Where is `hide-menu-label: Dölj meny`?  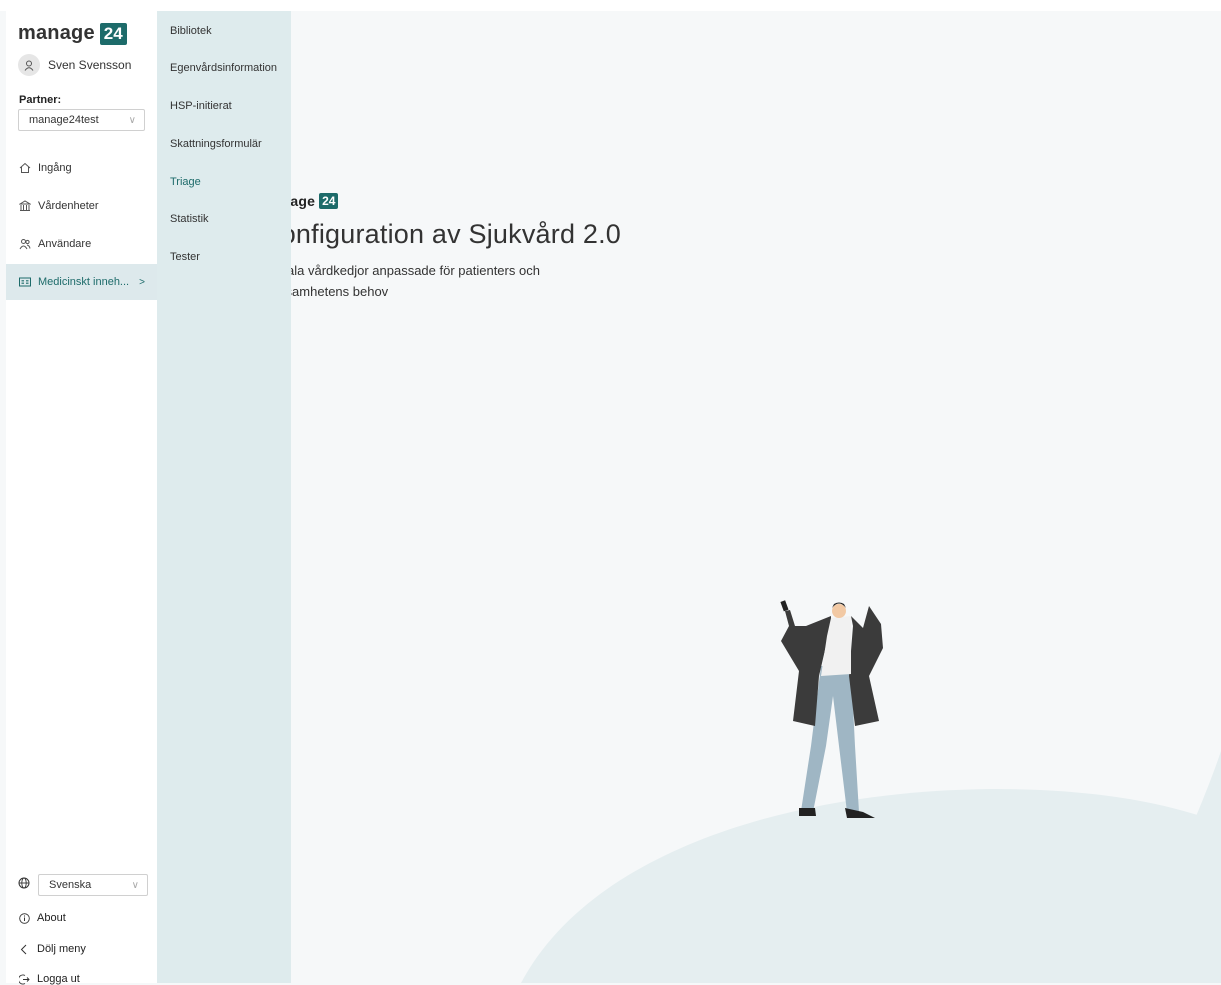 hide-menu-label: Dölj meny is located at coordinates (61, 949).